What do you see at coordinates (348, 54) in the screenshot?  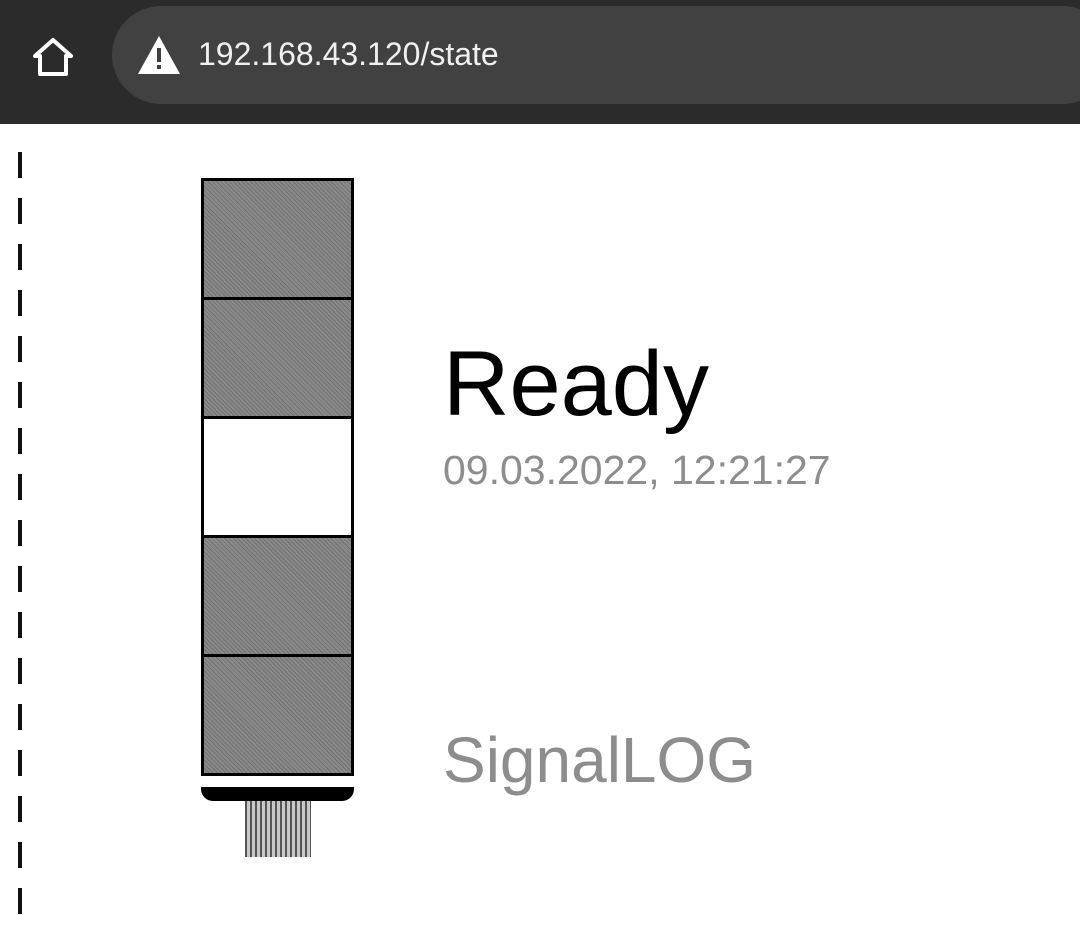 I see `url-text: 192.168.43.120/state` at bounding box center [348, 54].